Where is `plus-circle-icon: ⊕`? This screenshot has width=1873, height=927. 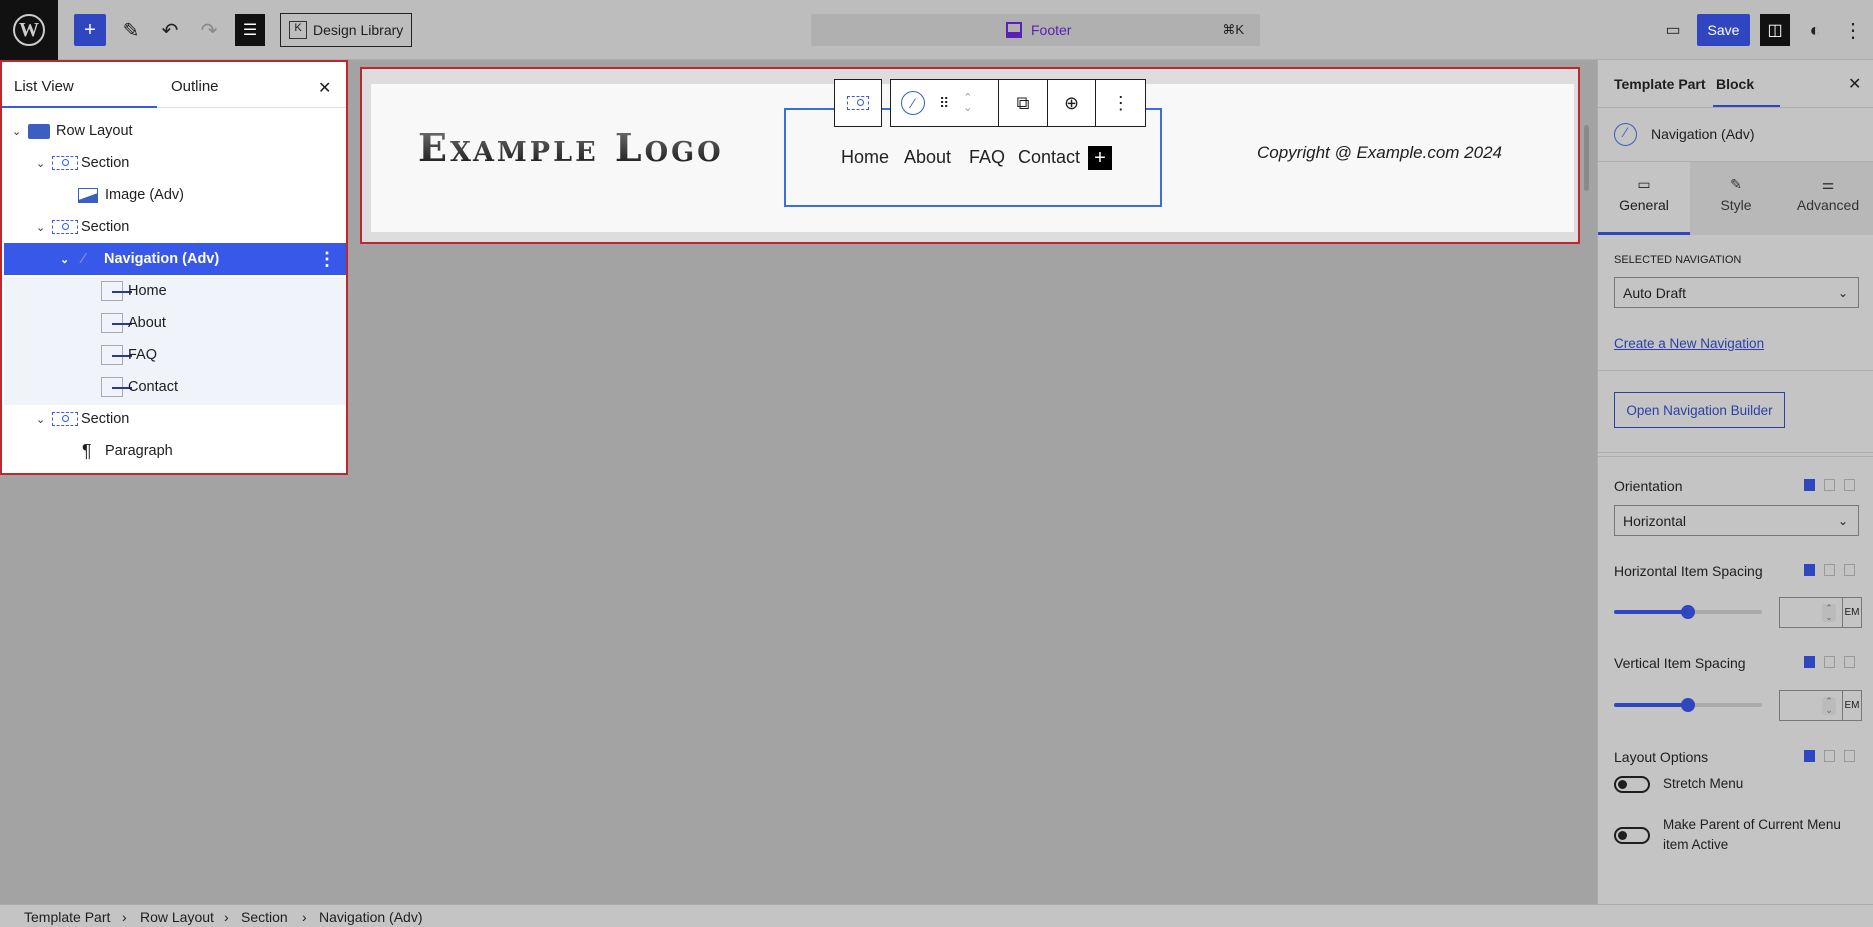 plus-circle-icon: ⊕ is located at coordinates (1072, 102).